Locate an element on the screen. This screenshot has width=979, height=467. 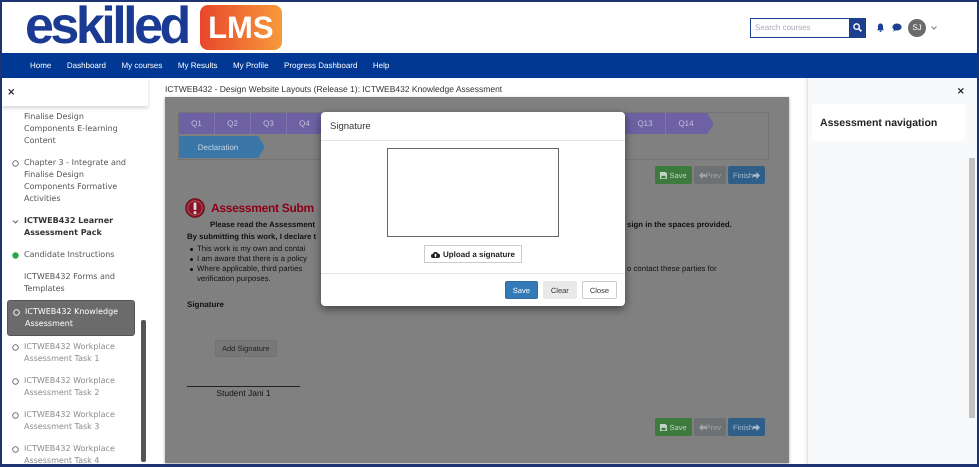
sidebar-item: Chapter 3 - Integrate and Finalise Design Components Formative Activities is located at coordinates (71, 181).